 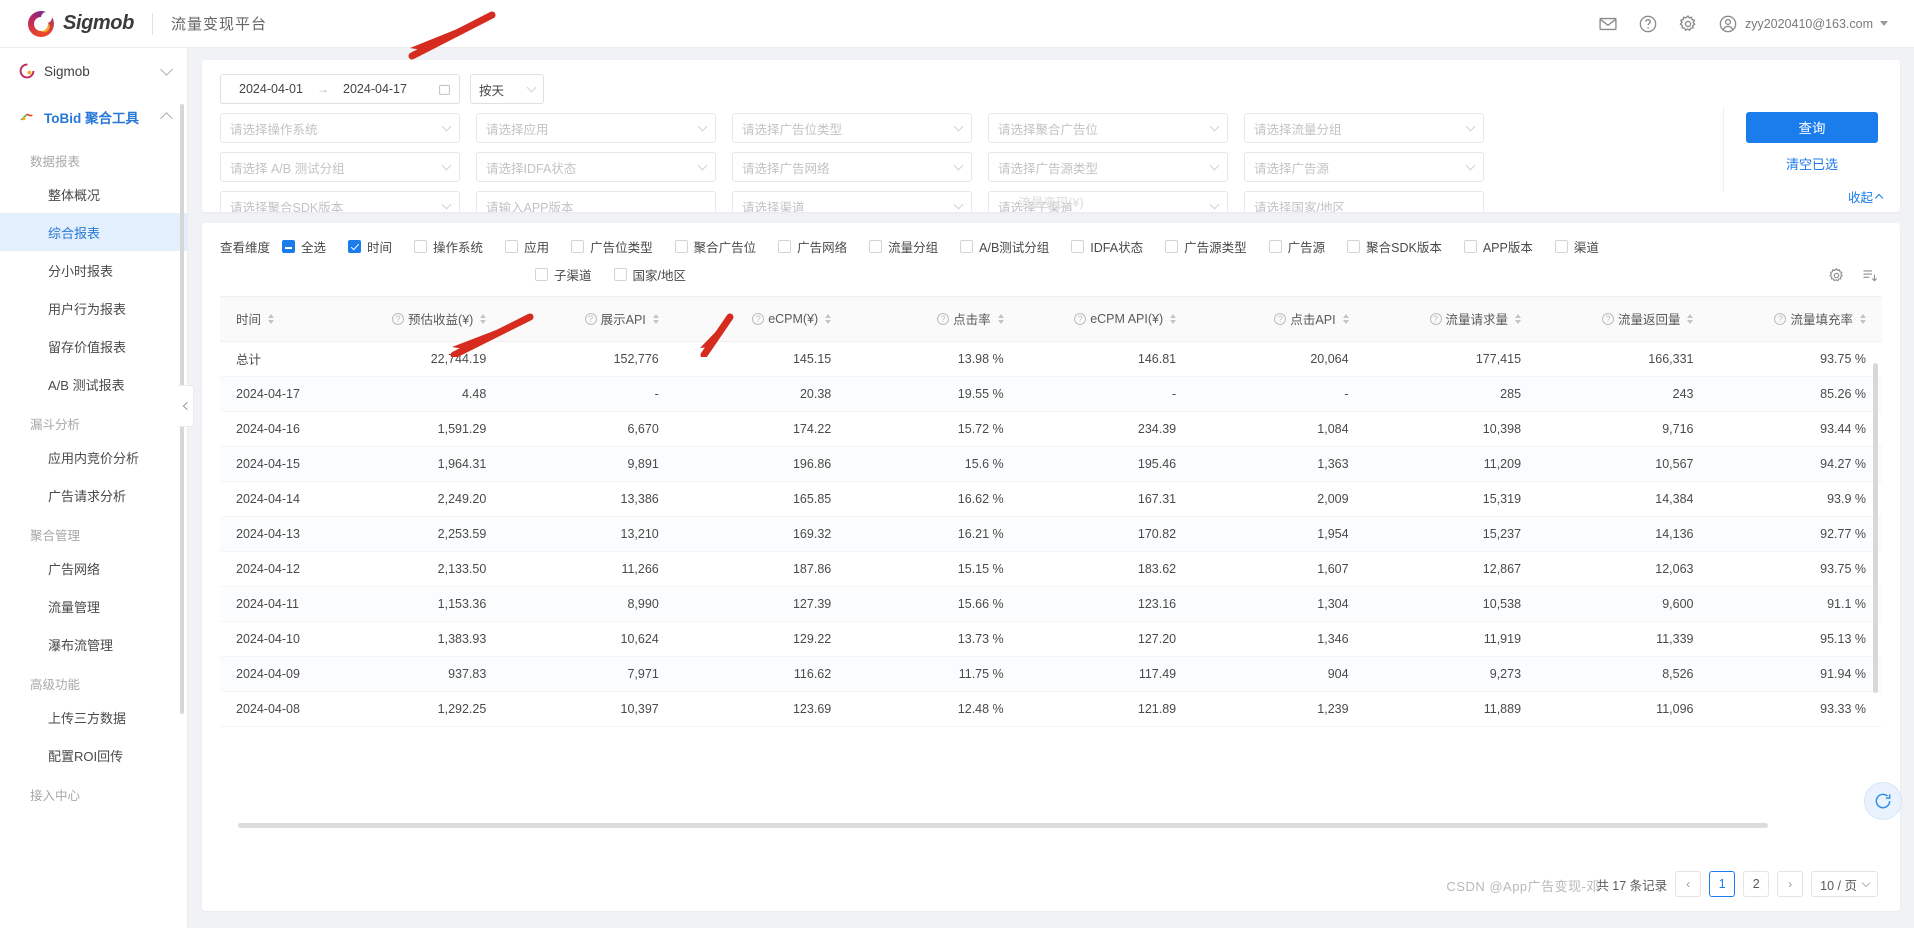 I want to click on date-range-picker: 2024-04-01 → 2024-04-17, so click(x=340, y=89).